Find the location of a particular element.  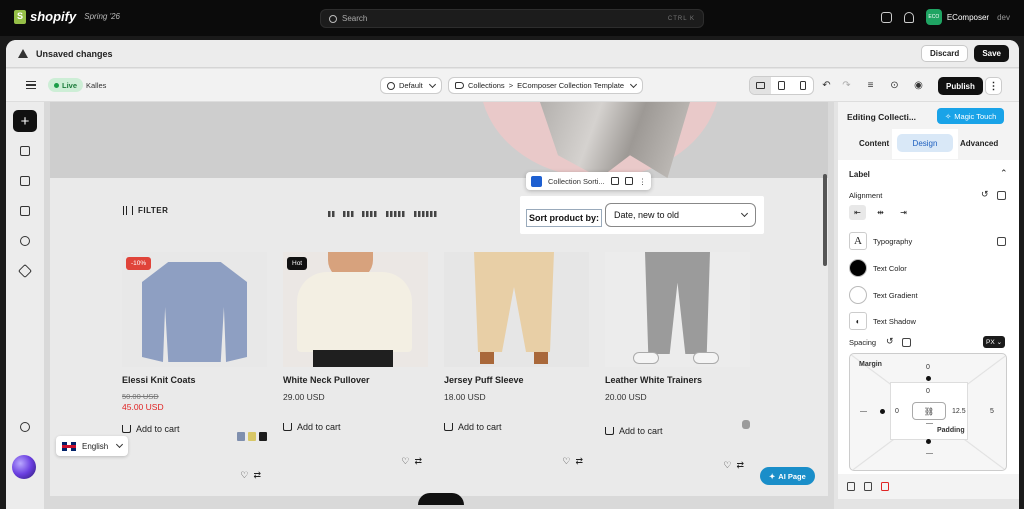

product-name: Jersey Puff Sleeve is located at coordinates (516, 380).